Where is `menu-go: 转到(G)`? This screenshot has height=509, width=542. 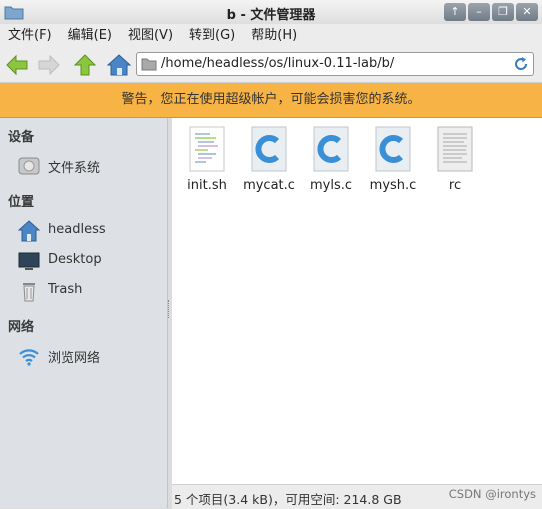
menu-go: 转到(G) is located at coordinates (212, 36).